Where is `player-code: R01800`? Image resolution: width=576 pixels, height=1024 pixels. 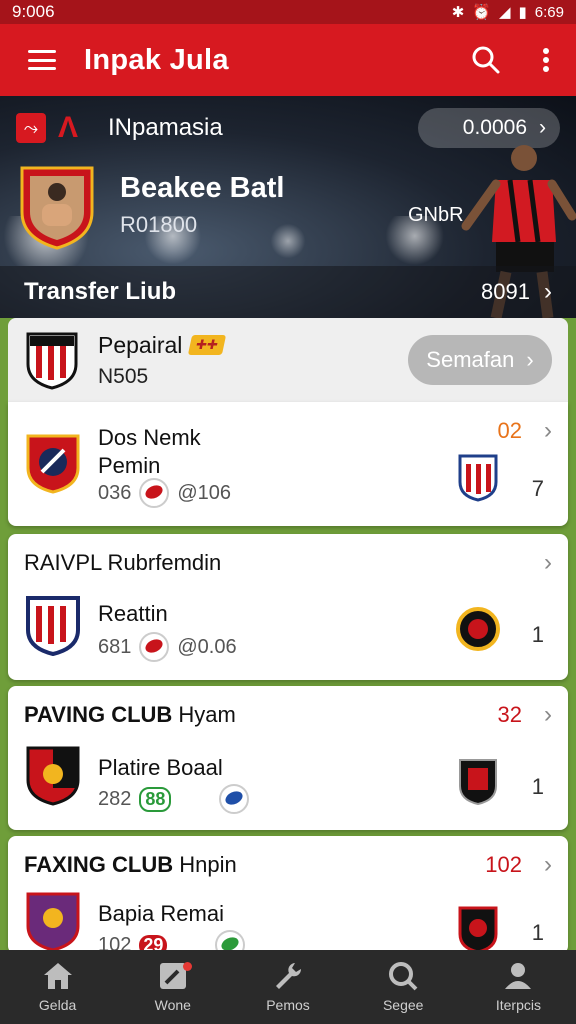 player-code: R01800 is located at coordinates (159, 224).